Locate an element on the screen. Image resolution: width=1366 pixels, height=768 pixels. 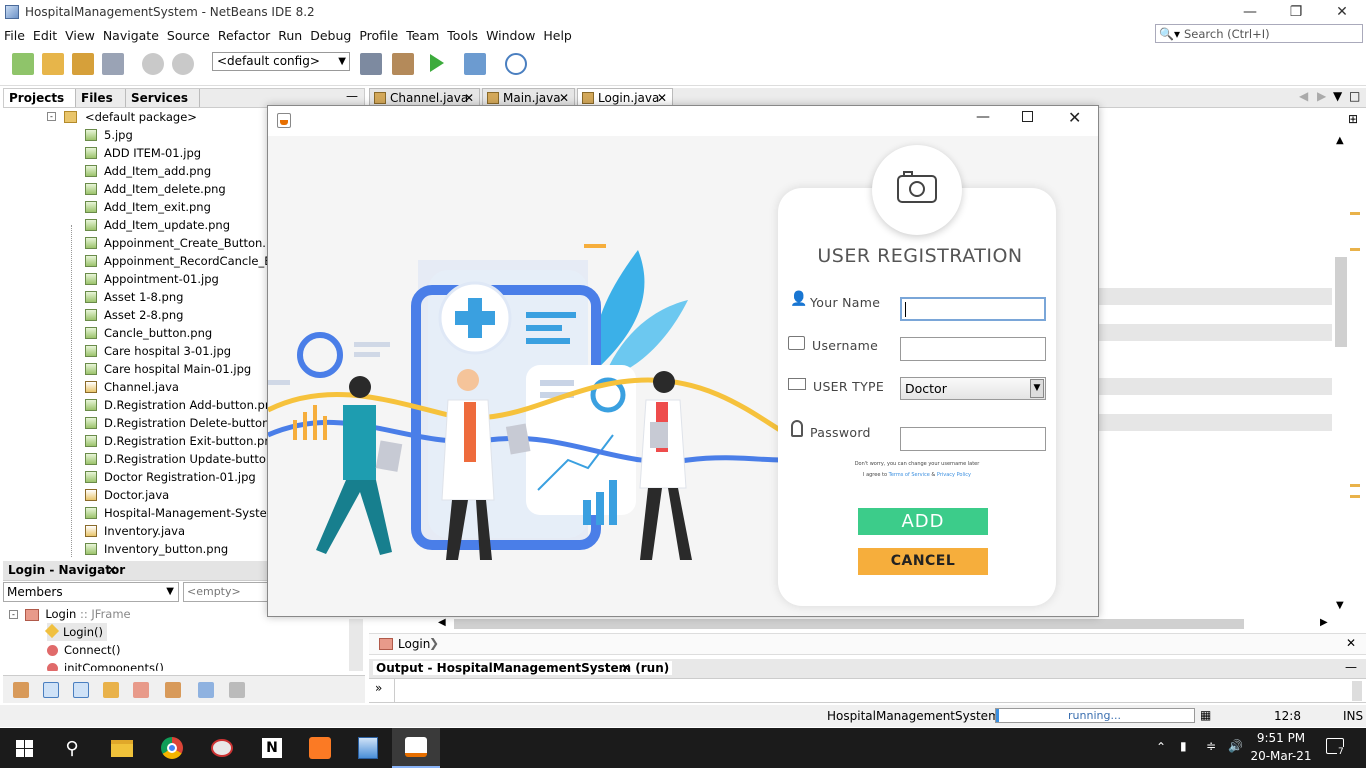
output-scrollbar is located at coordinates (1357, 691).